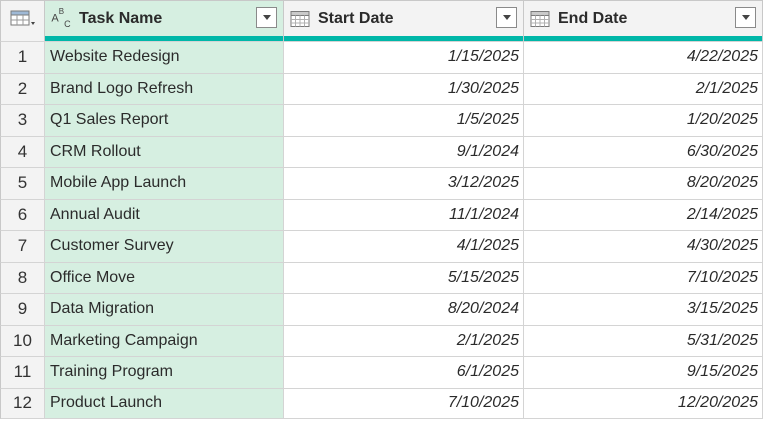 This screenshot has height=421, width=763. Describe the element at coordinates (643, 88) in the screenshot. I see `cell-end-date: 2/1/2025` at that location.